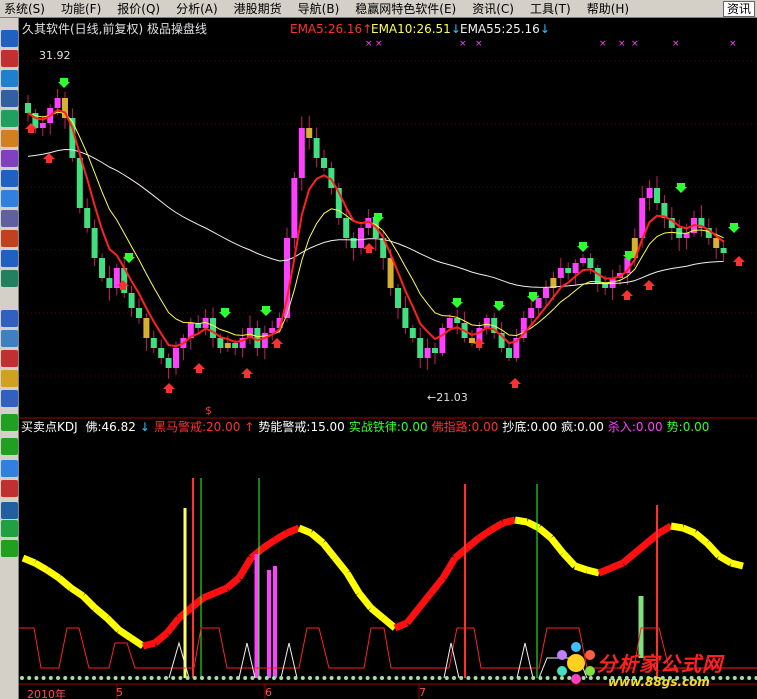 The width and height of the screenshot is (757, 699). What do you see at coordinates (9, 118) in the screenshot?
I see `grid-icon` at bounding box center [9, 118].